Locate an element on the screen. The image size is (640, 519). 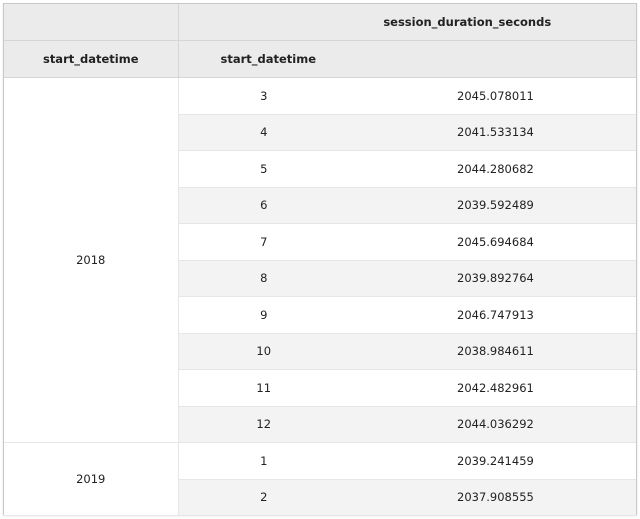
row-value-cell: 2038.984611 is located at coordinates (492, 351).